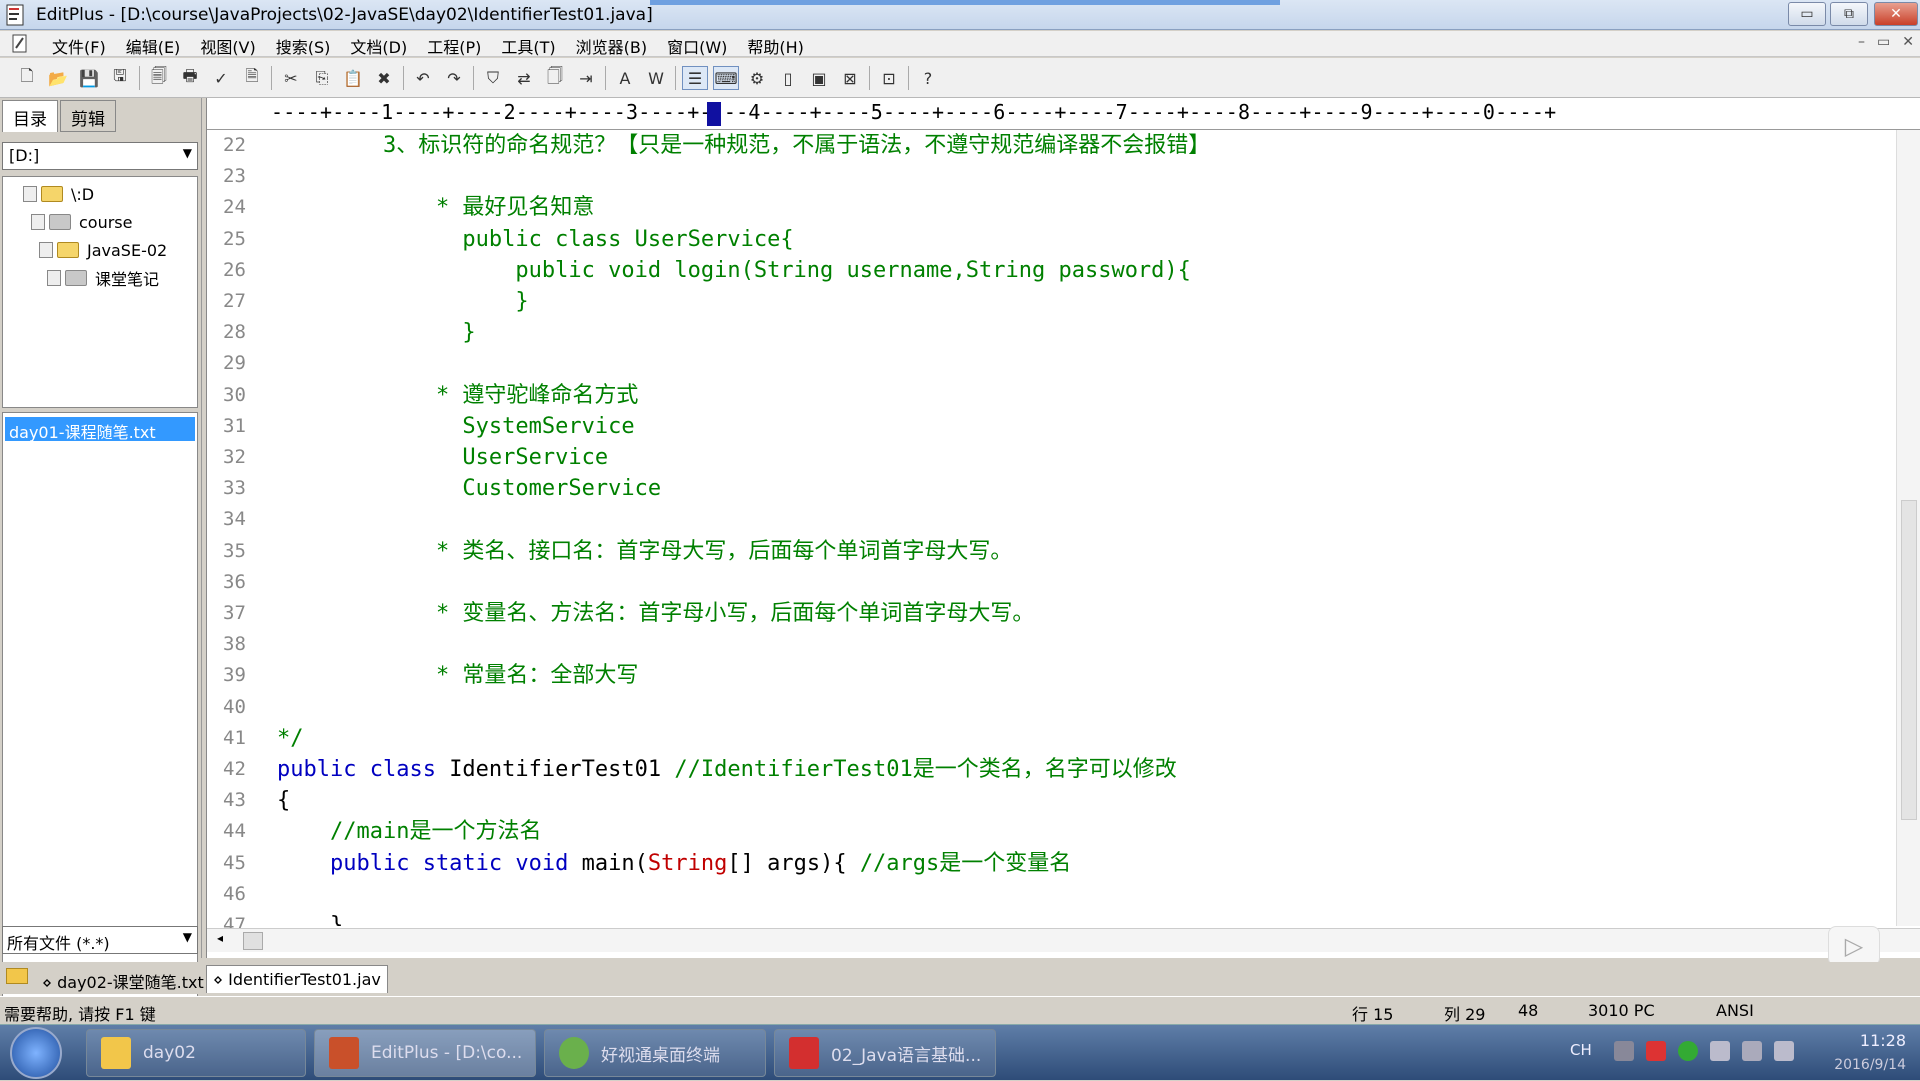 The image size is (1920, 1081). What do you see at coordinates (1784, 1051) in the screenshot?
I see `speaker-icon` at bounding box center [1784, 1051].